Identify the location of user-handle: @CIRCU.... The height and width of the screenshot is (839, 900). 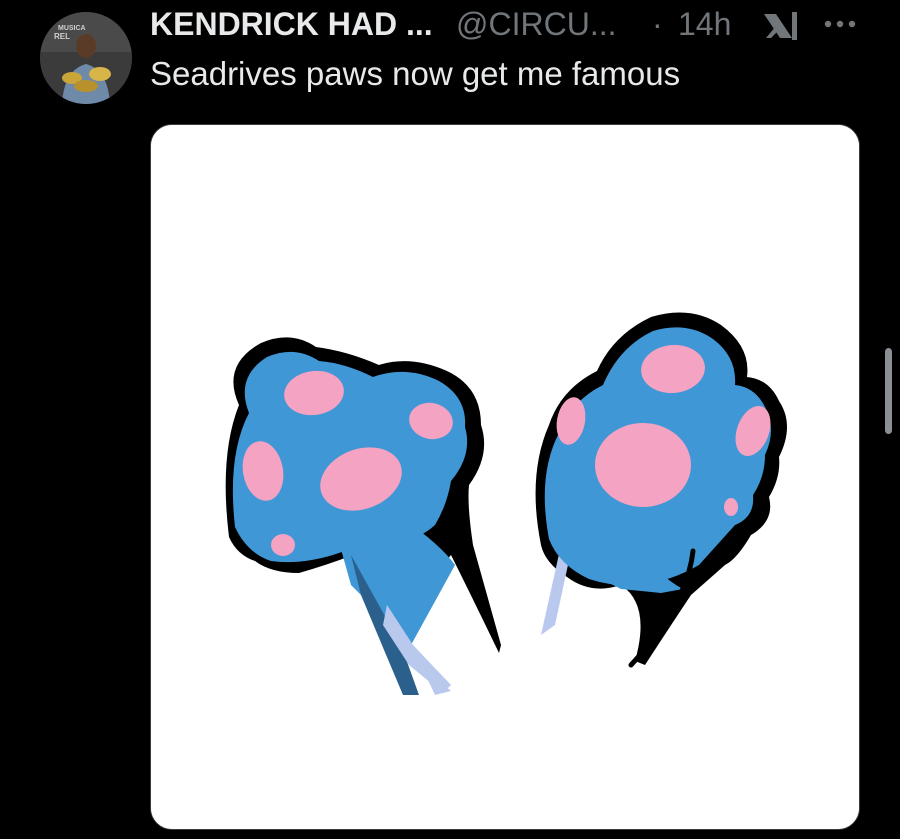
(536, 24).